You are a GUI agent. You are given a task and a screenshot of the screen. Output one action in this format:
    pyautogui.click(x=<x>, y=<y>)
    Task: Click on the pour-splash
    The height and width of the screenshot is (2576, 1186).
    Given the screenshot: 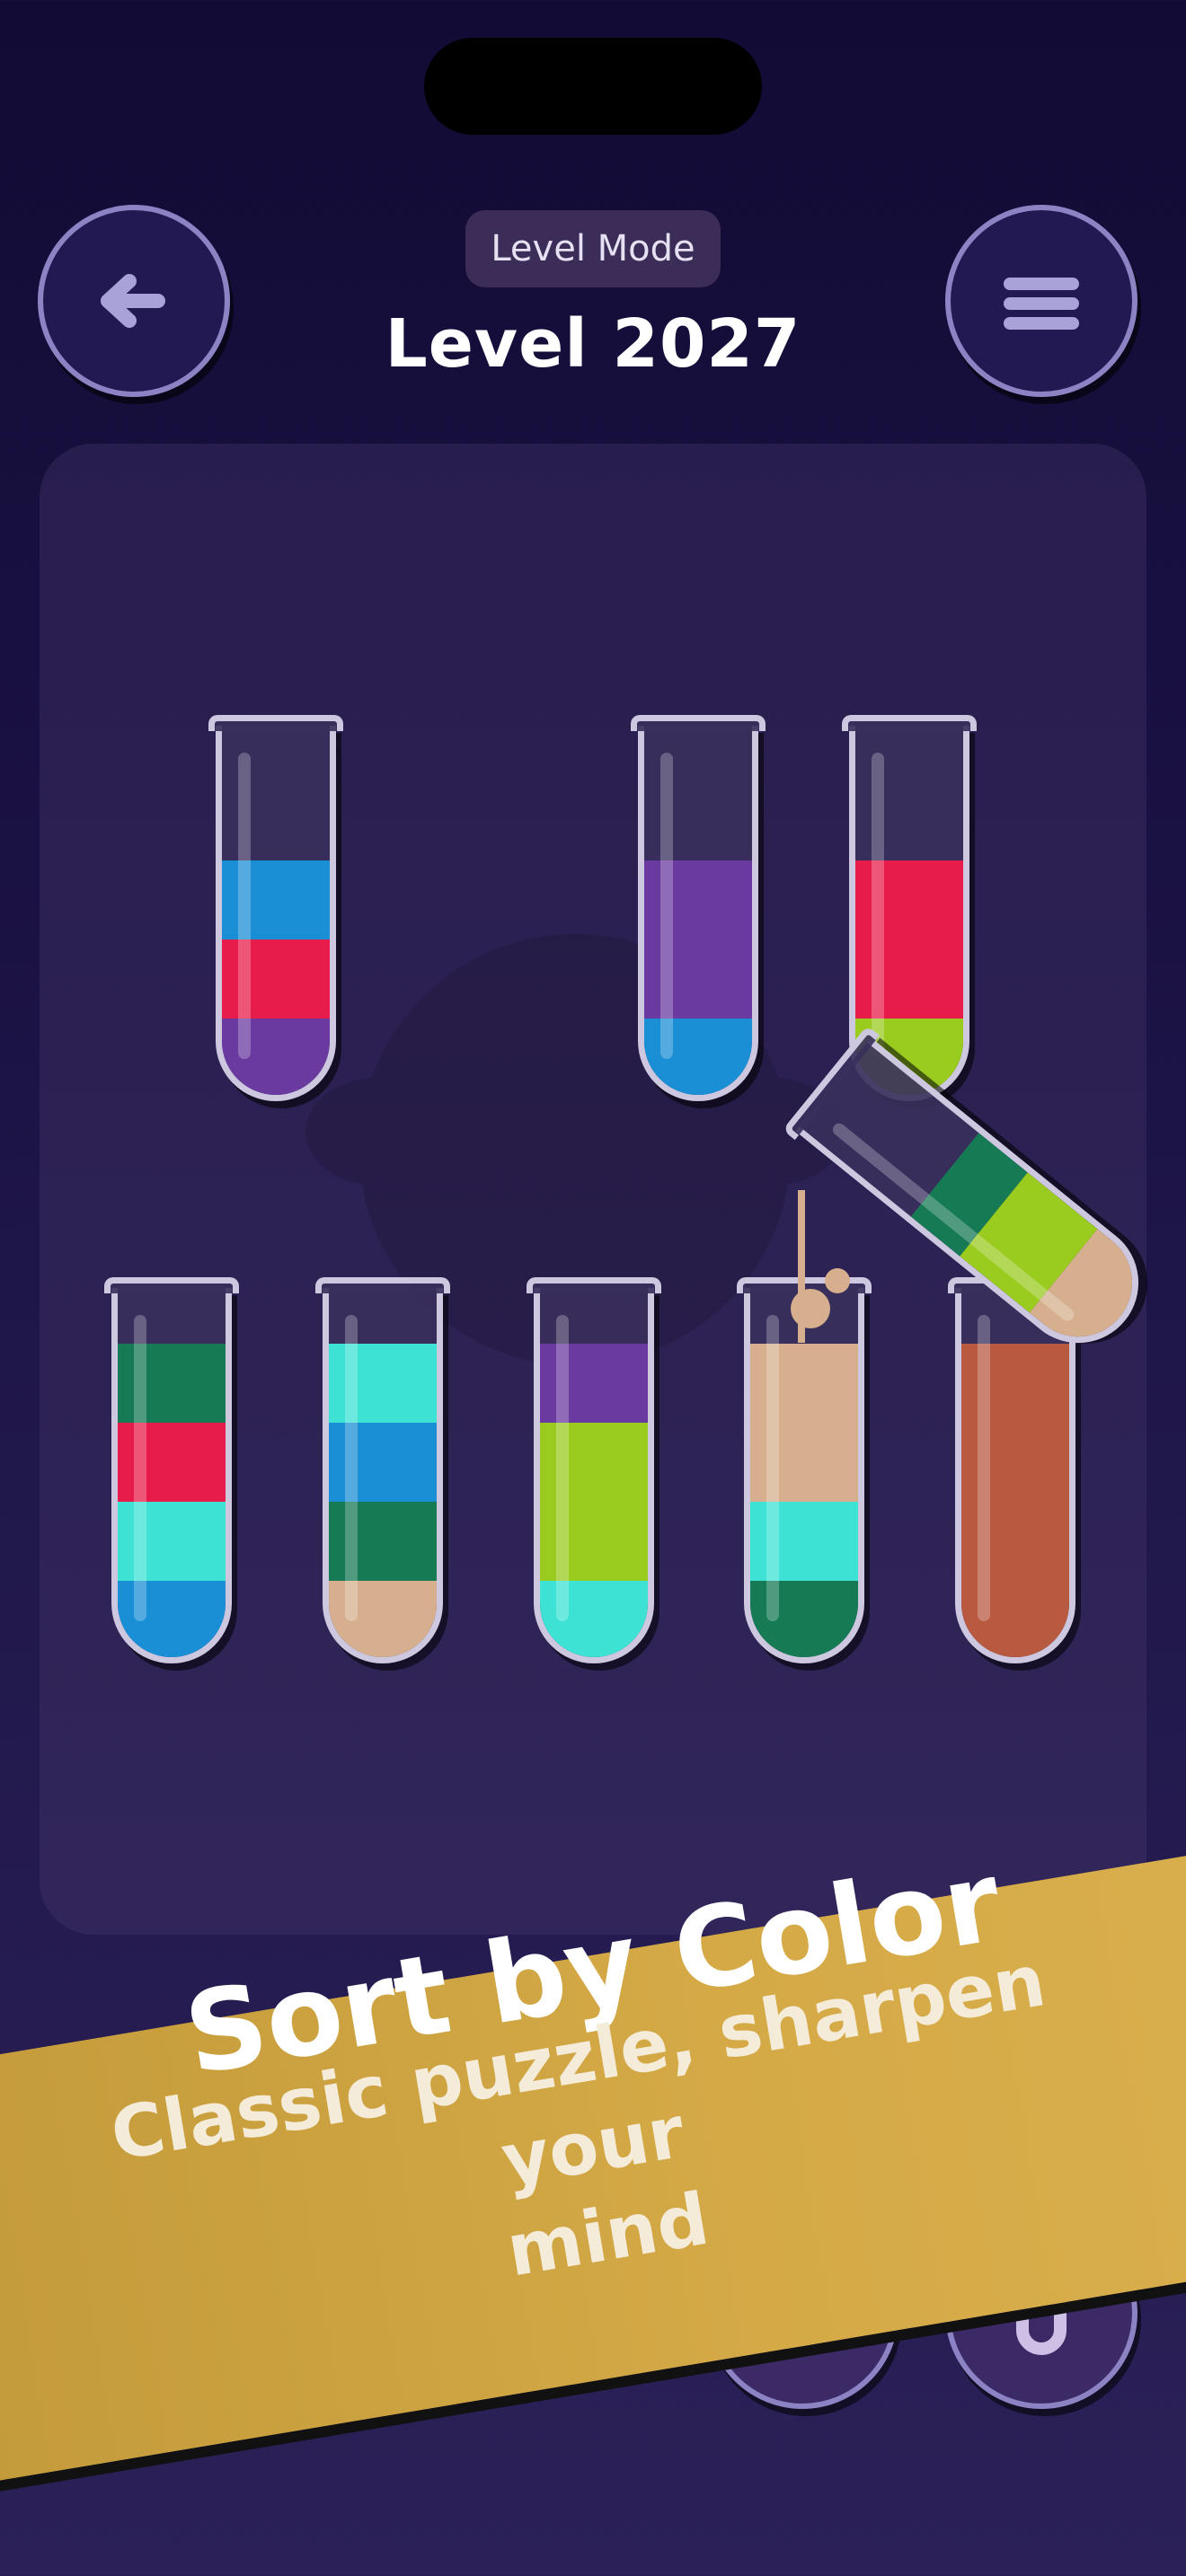 What is the action you would take?
    pyautogui.click(x=810, y=1308)
    